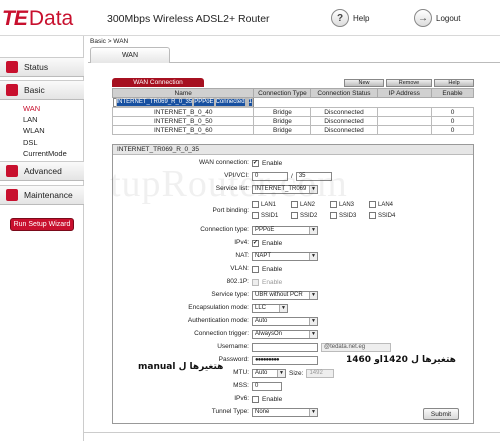 This screenshot has width=500, height=441. What do you see at coordinates (409, 83) in the screenshot?
I see `remove-button: Remove` at bounding box center [409, 83].